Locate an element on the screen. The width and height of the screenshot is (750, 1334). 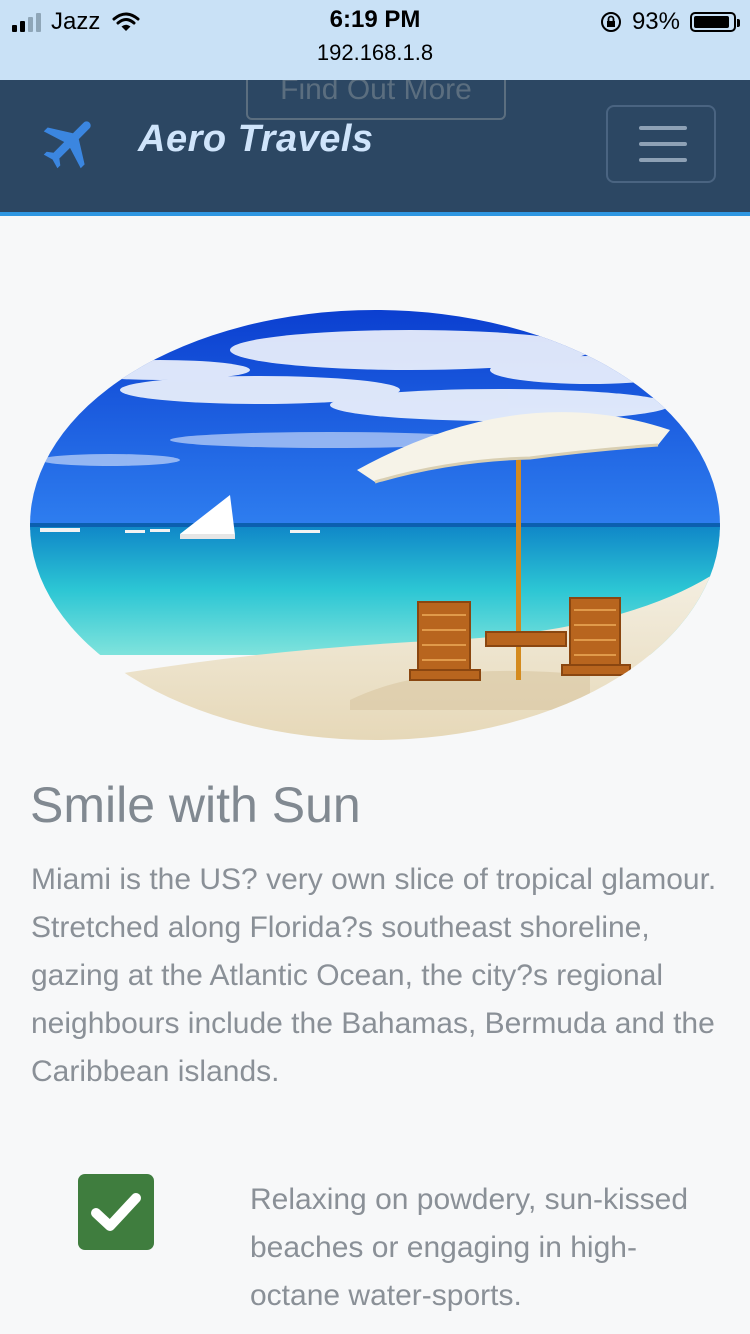
airplane-icon is located at coordinates (71, 143).